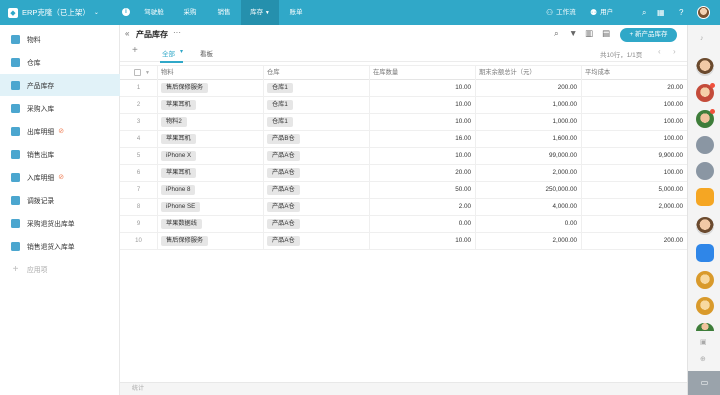 The height and width of the screenshot is (395, 720). What do you see at coordinates (60, 269) in the screenshot?
I see `add-app-item: + 应用项` at bounding box center [60, 269].